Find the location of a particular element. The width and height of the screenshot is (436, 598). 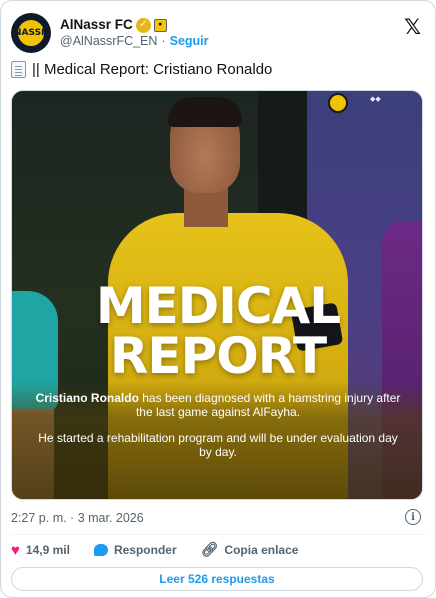

copy-link-label: Copia enlace is located at coordinates (261, 550).